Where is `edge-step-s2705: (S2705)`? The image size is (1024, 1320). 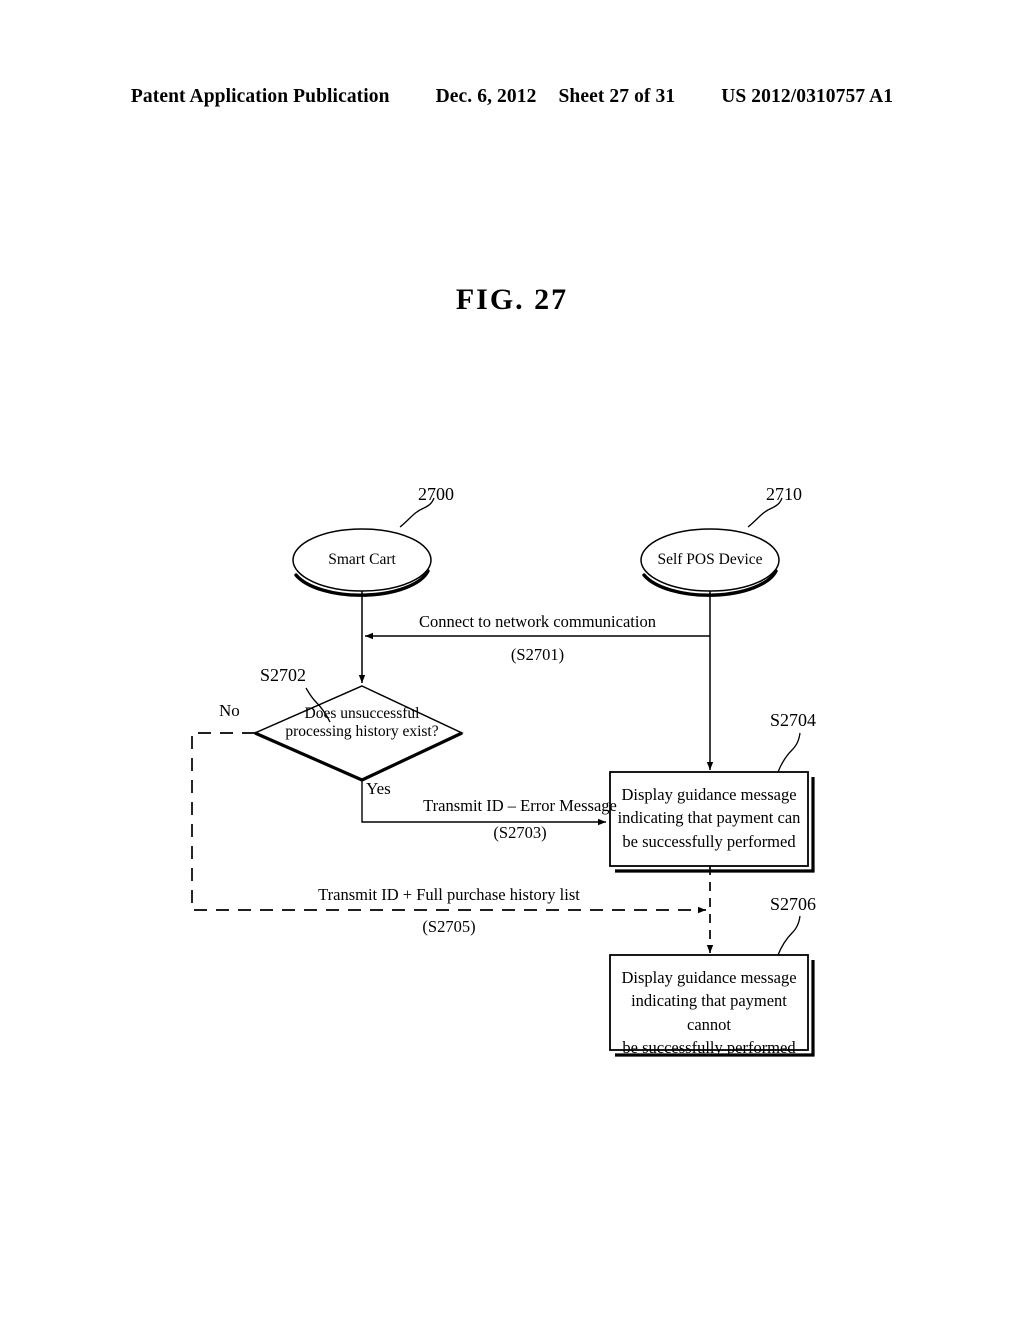 edge-step-s2705: (S2705) is located at coordinates (449, 926).